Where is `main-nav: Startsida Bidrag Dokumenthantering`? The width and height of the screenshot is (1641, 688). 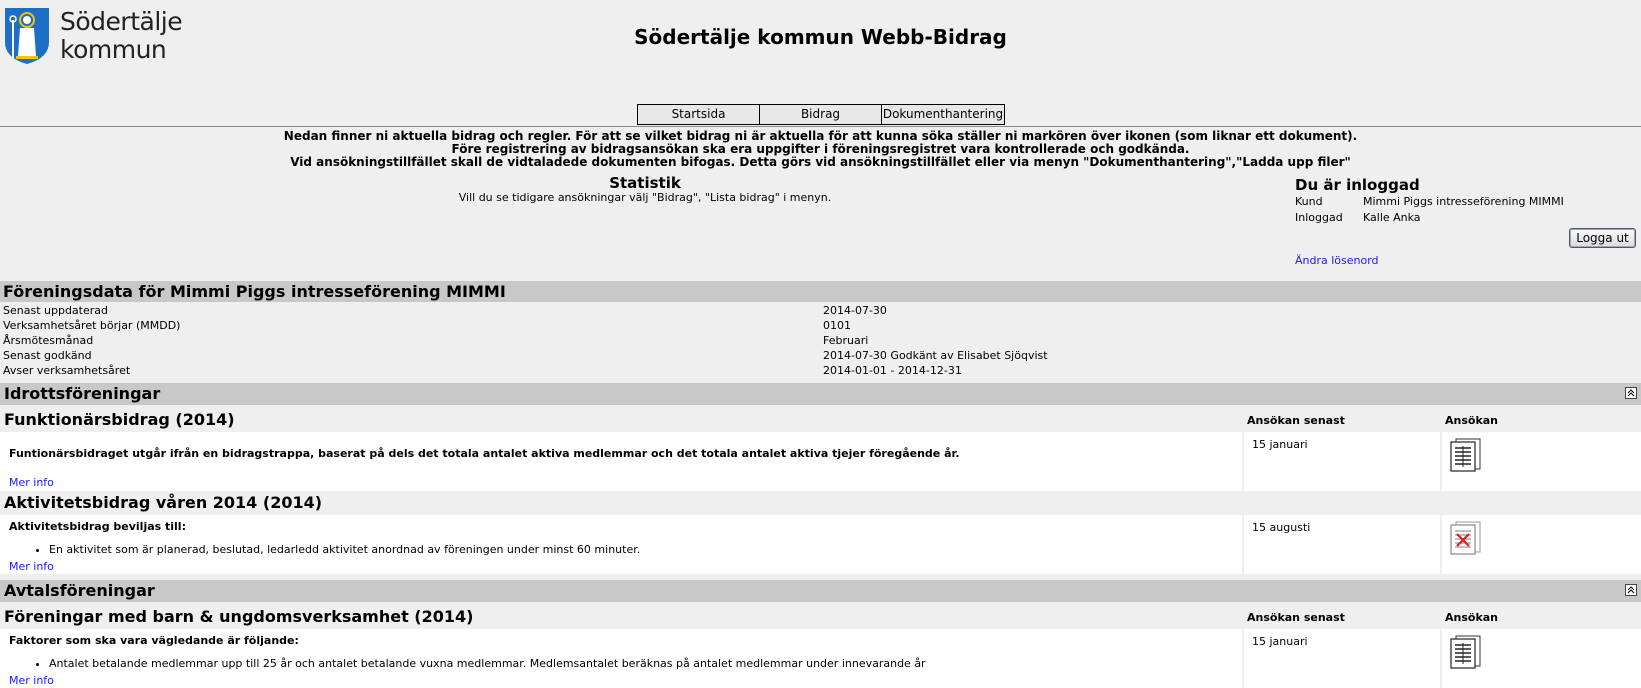 main-nav: Startsida Bidrag Dokumenthantering is located at coordinates (821, 114).